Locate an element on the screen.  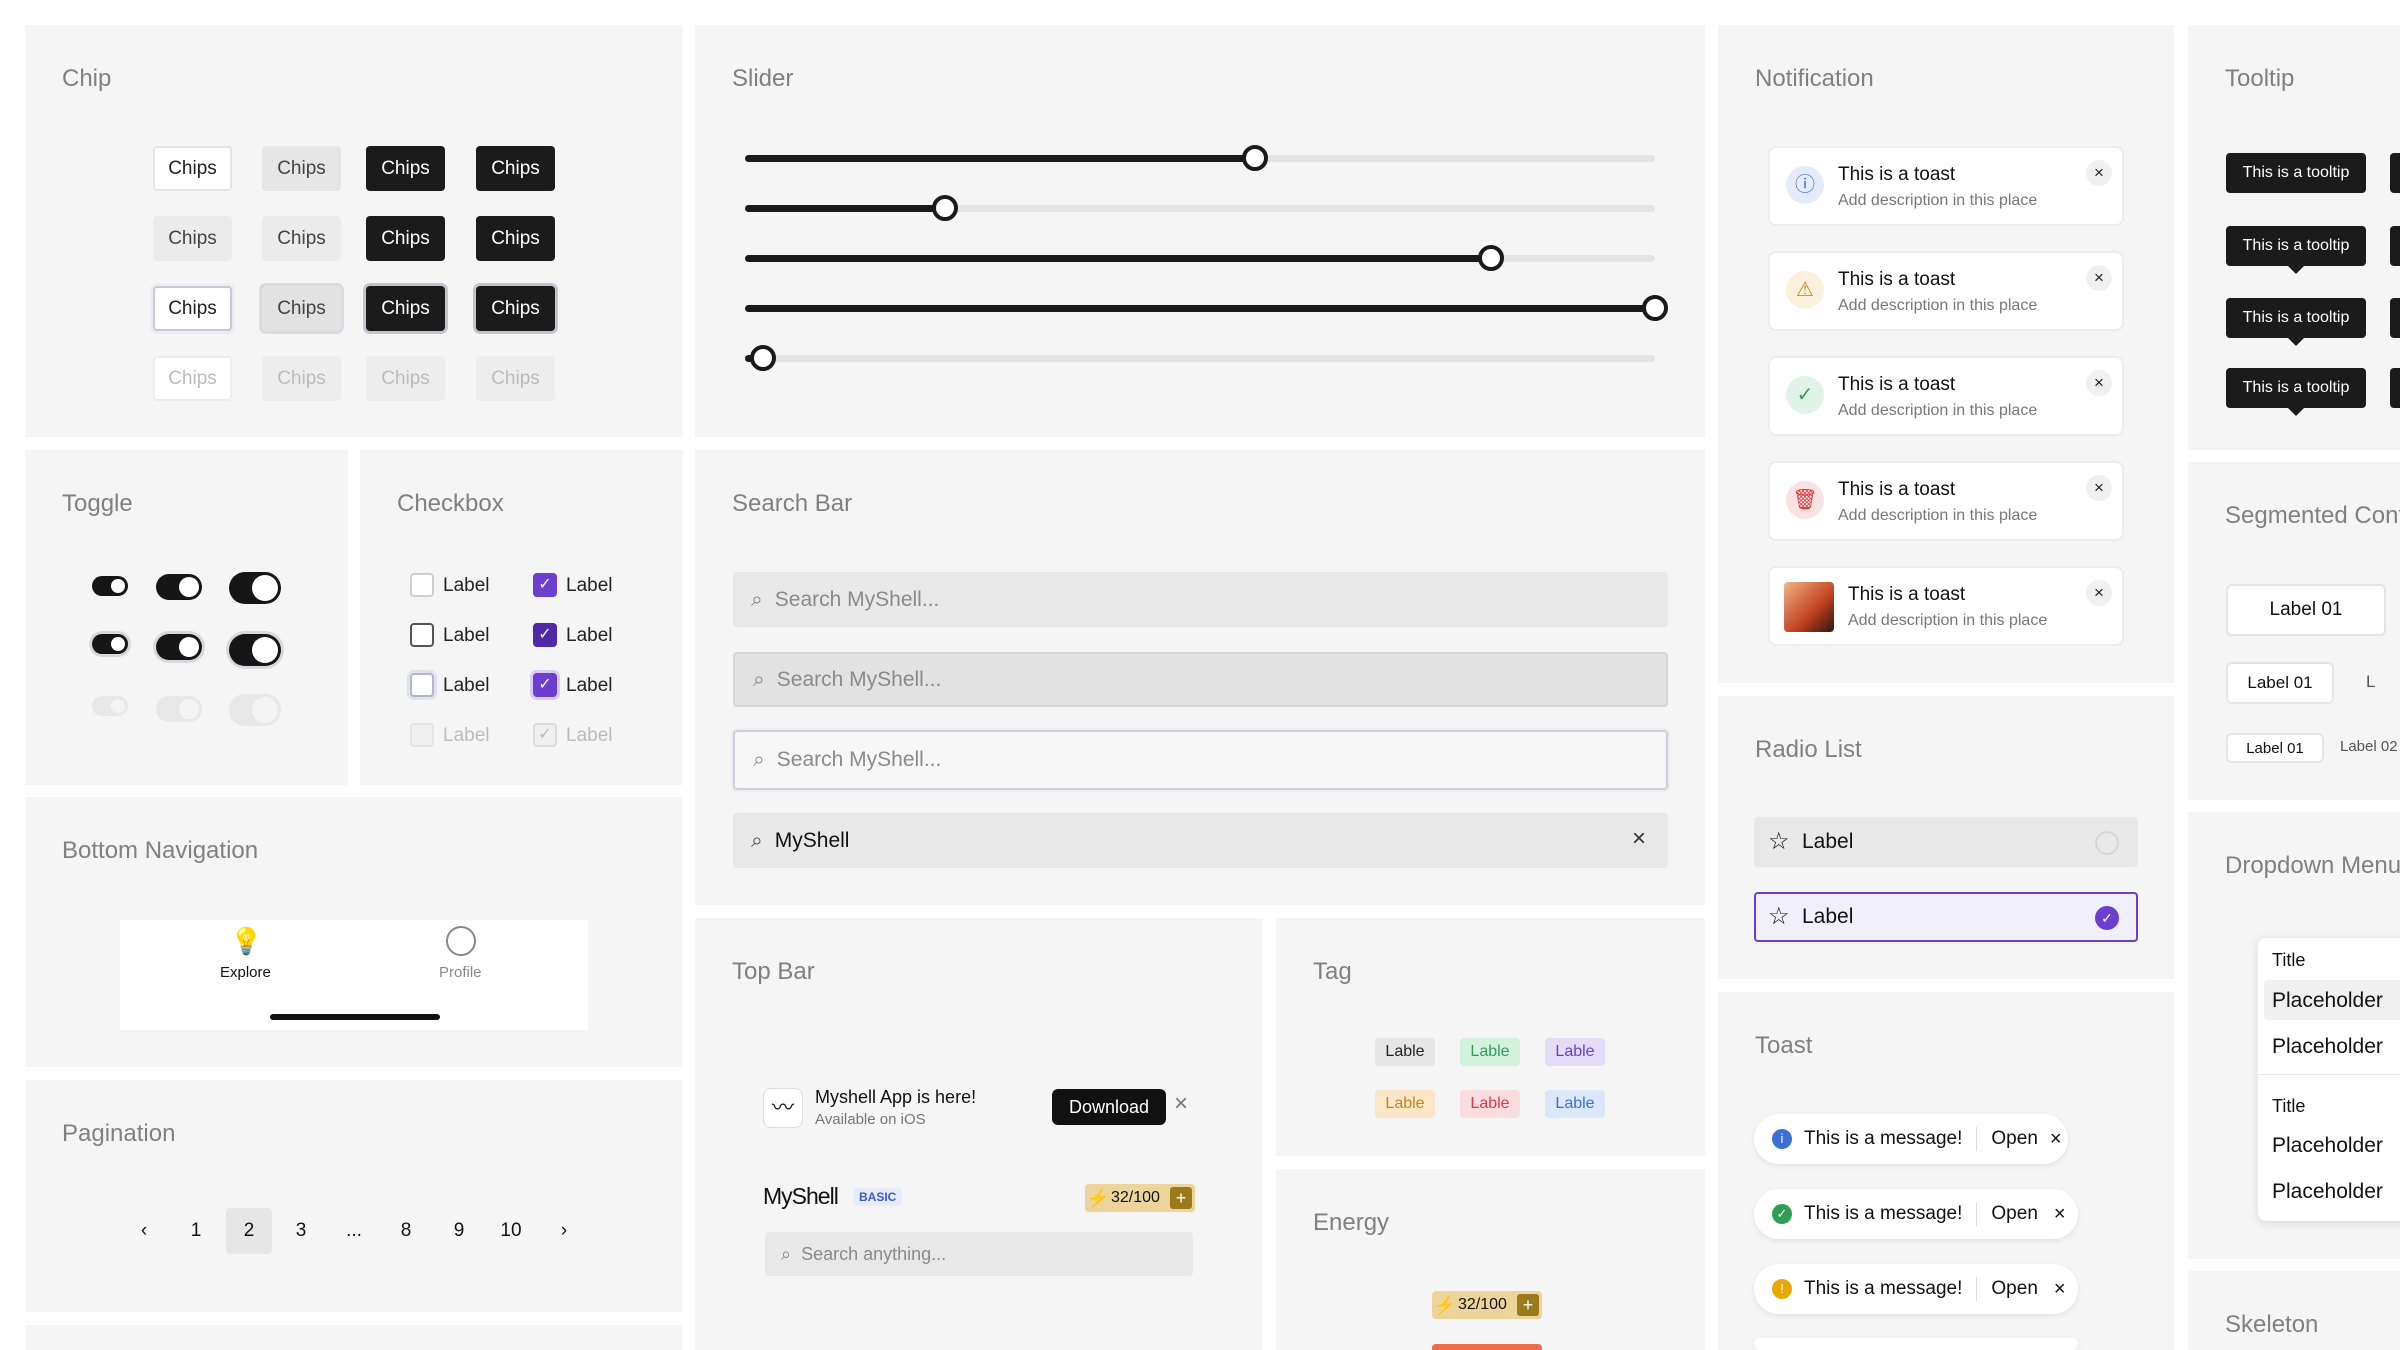
next-icon: › is located at coordinates (564, 1231).